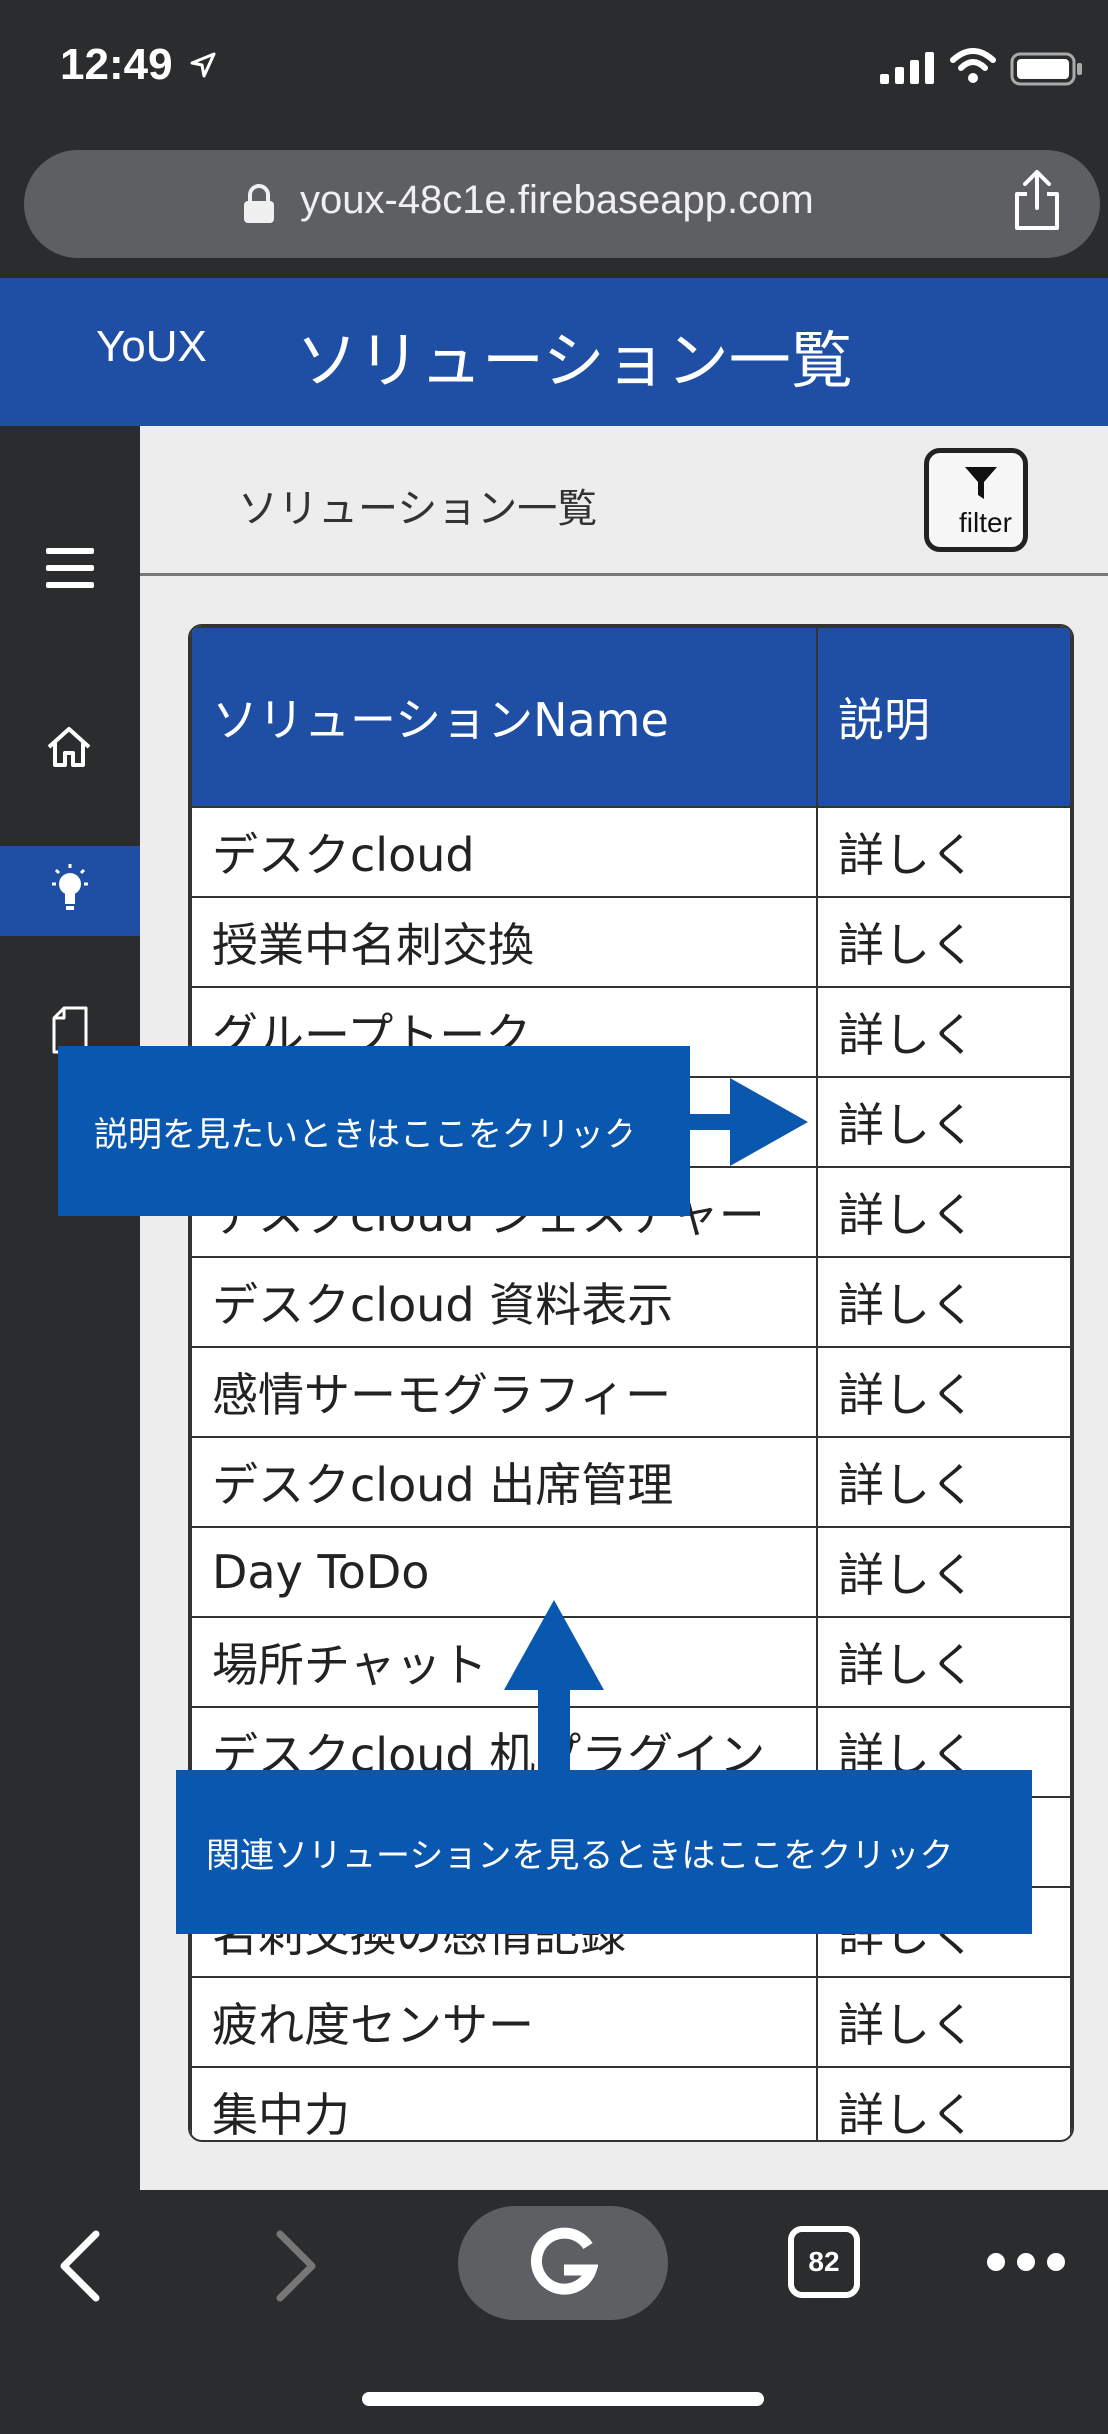 The image size is (1108, 2434). I want to click on table-row: 集中力 詳しく, so click(631, 2103).